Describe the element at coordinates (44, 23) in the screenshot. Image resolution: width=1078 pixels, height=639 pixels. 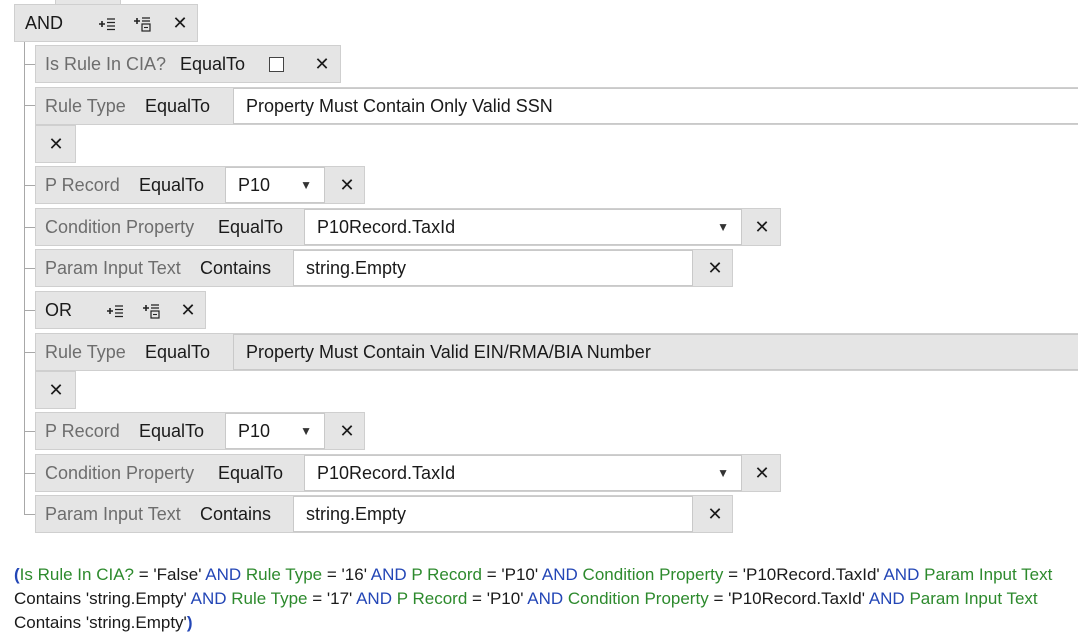
I see `group-operator-label: AND` at that location.